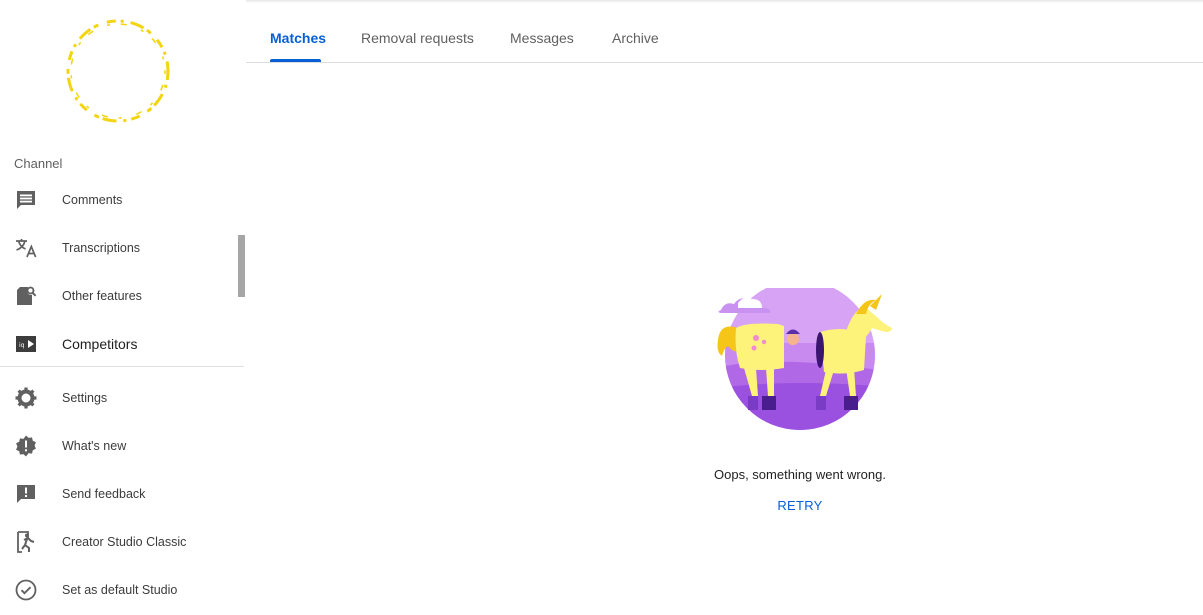 Image resolution: width=1203 pixels, height=615 pixels. I want to click on sidebar-item-competitors: iq Competitors, so click(122, 344).